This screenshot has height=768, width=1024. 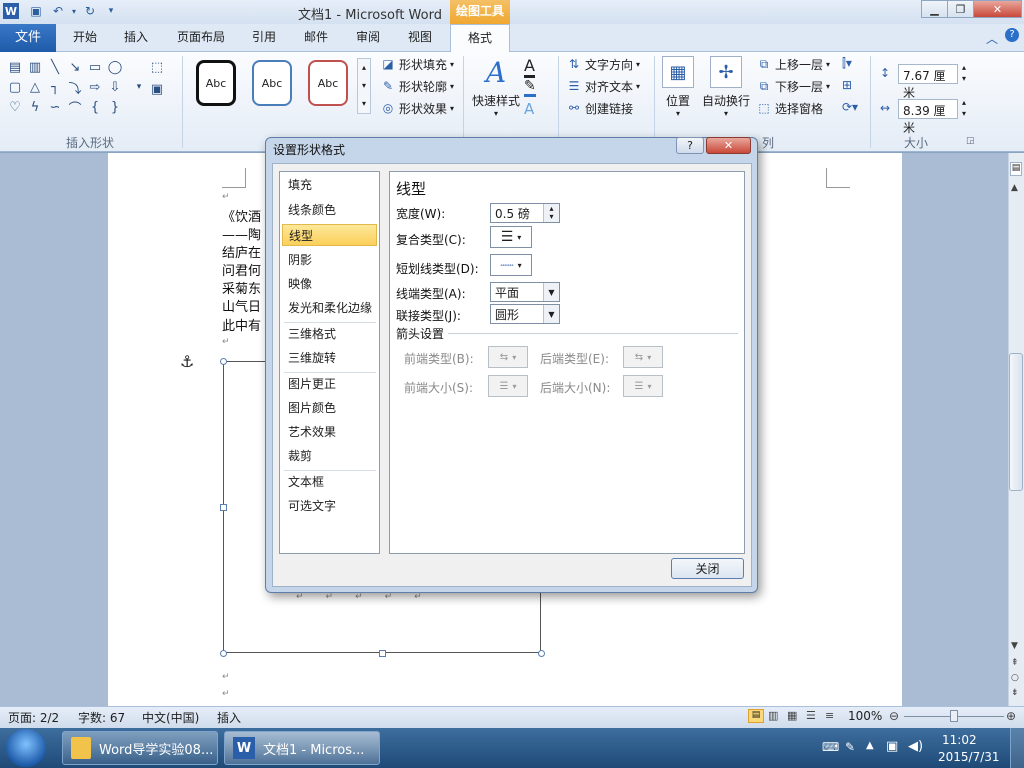 What do you see at coordinates (643, 357) in the screenshot?
I see `end-type-dropdown: ⇆ ▾` at bounding box center [643, 357].